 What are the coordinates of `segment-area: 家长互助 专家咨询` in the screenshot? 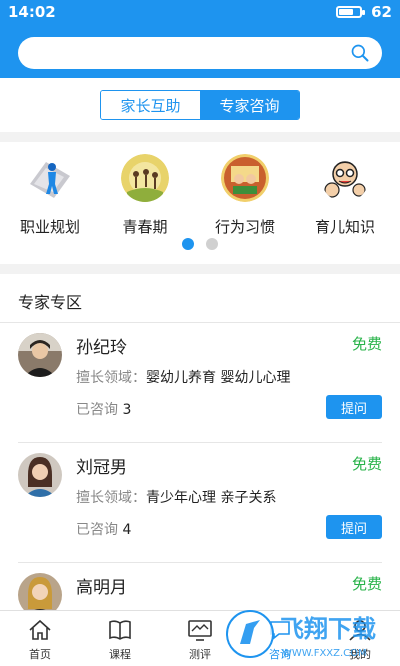 It's located at (200, 105).